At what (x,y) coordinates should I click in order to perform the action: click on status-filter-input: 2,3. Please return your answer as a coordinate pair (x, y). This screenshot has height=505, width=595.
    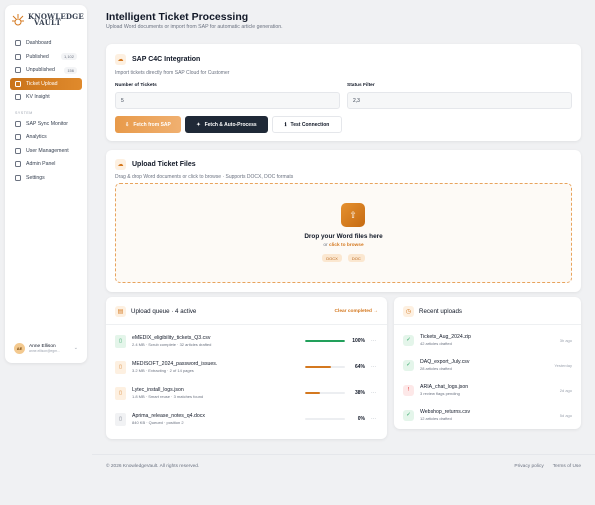
    Looking at the image, I should click on (459, 100).